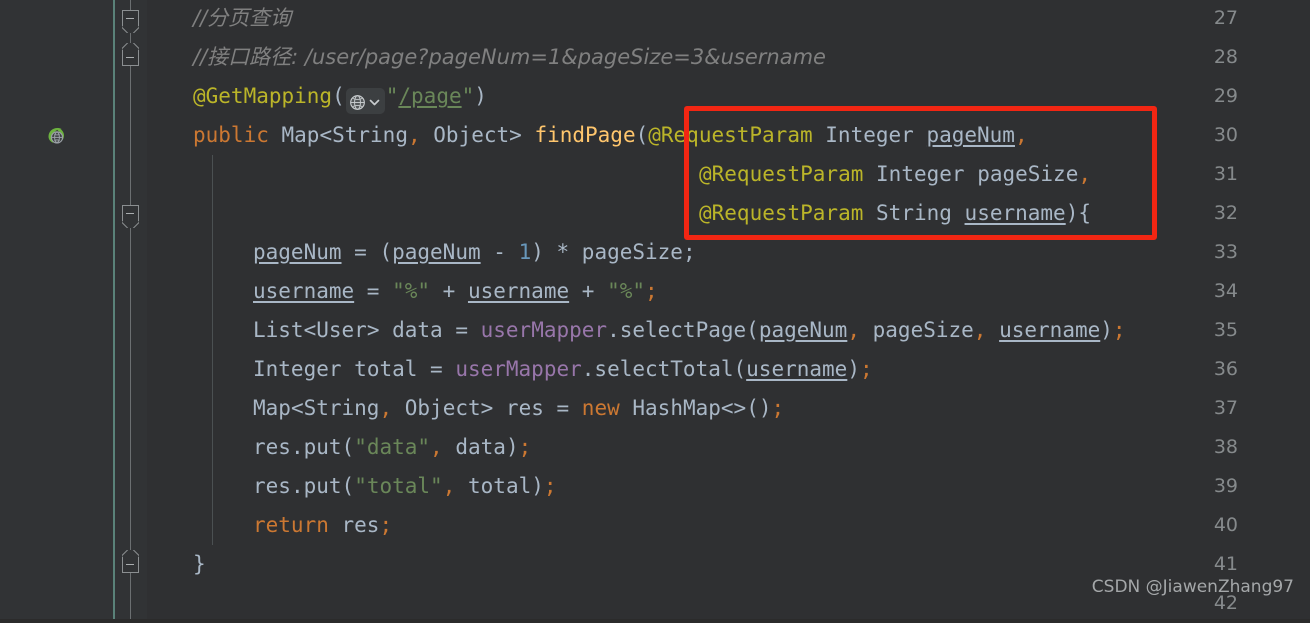  I want to click on code-line: res.put("data", data);, so click(392, 447).